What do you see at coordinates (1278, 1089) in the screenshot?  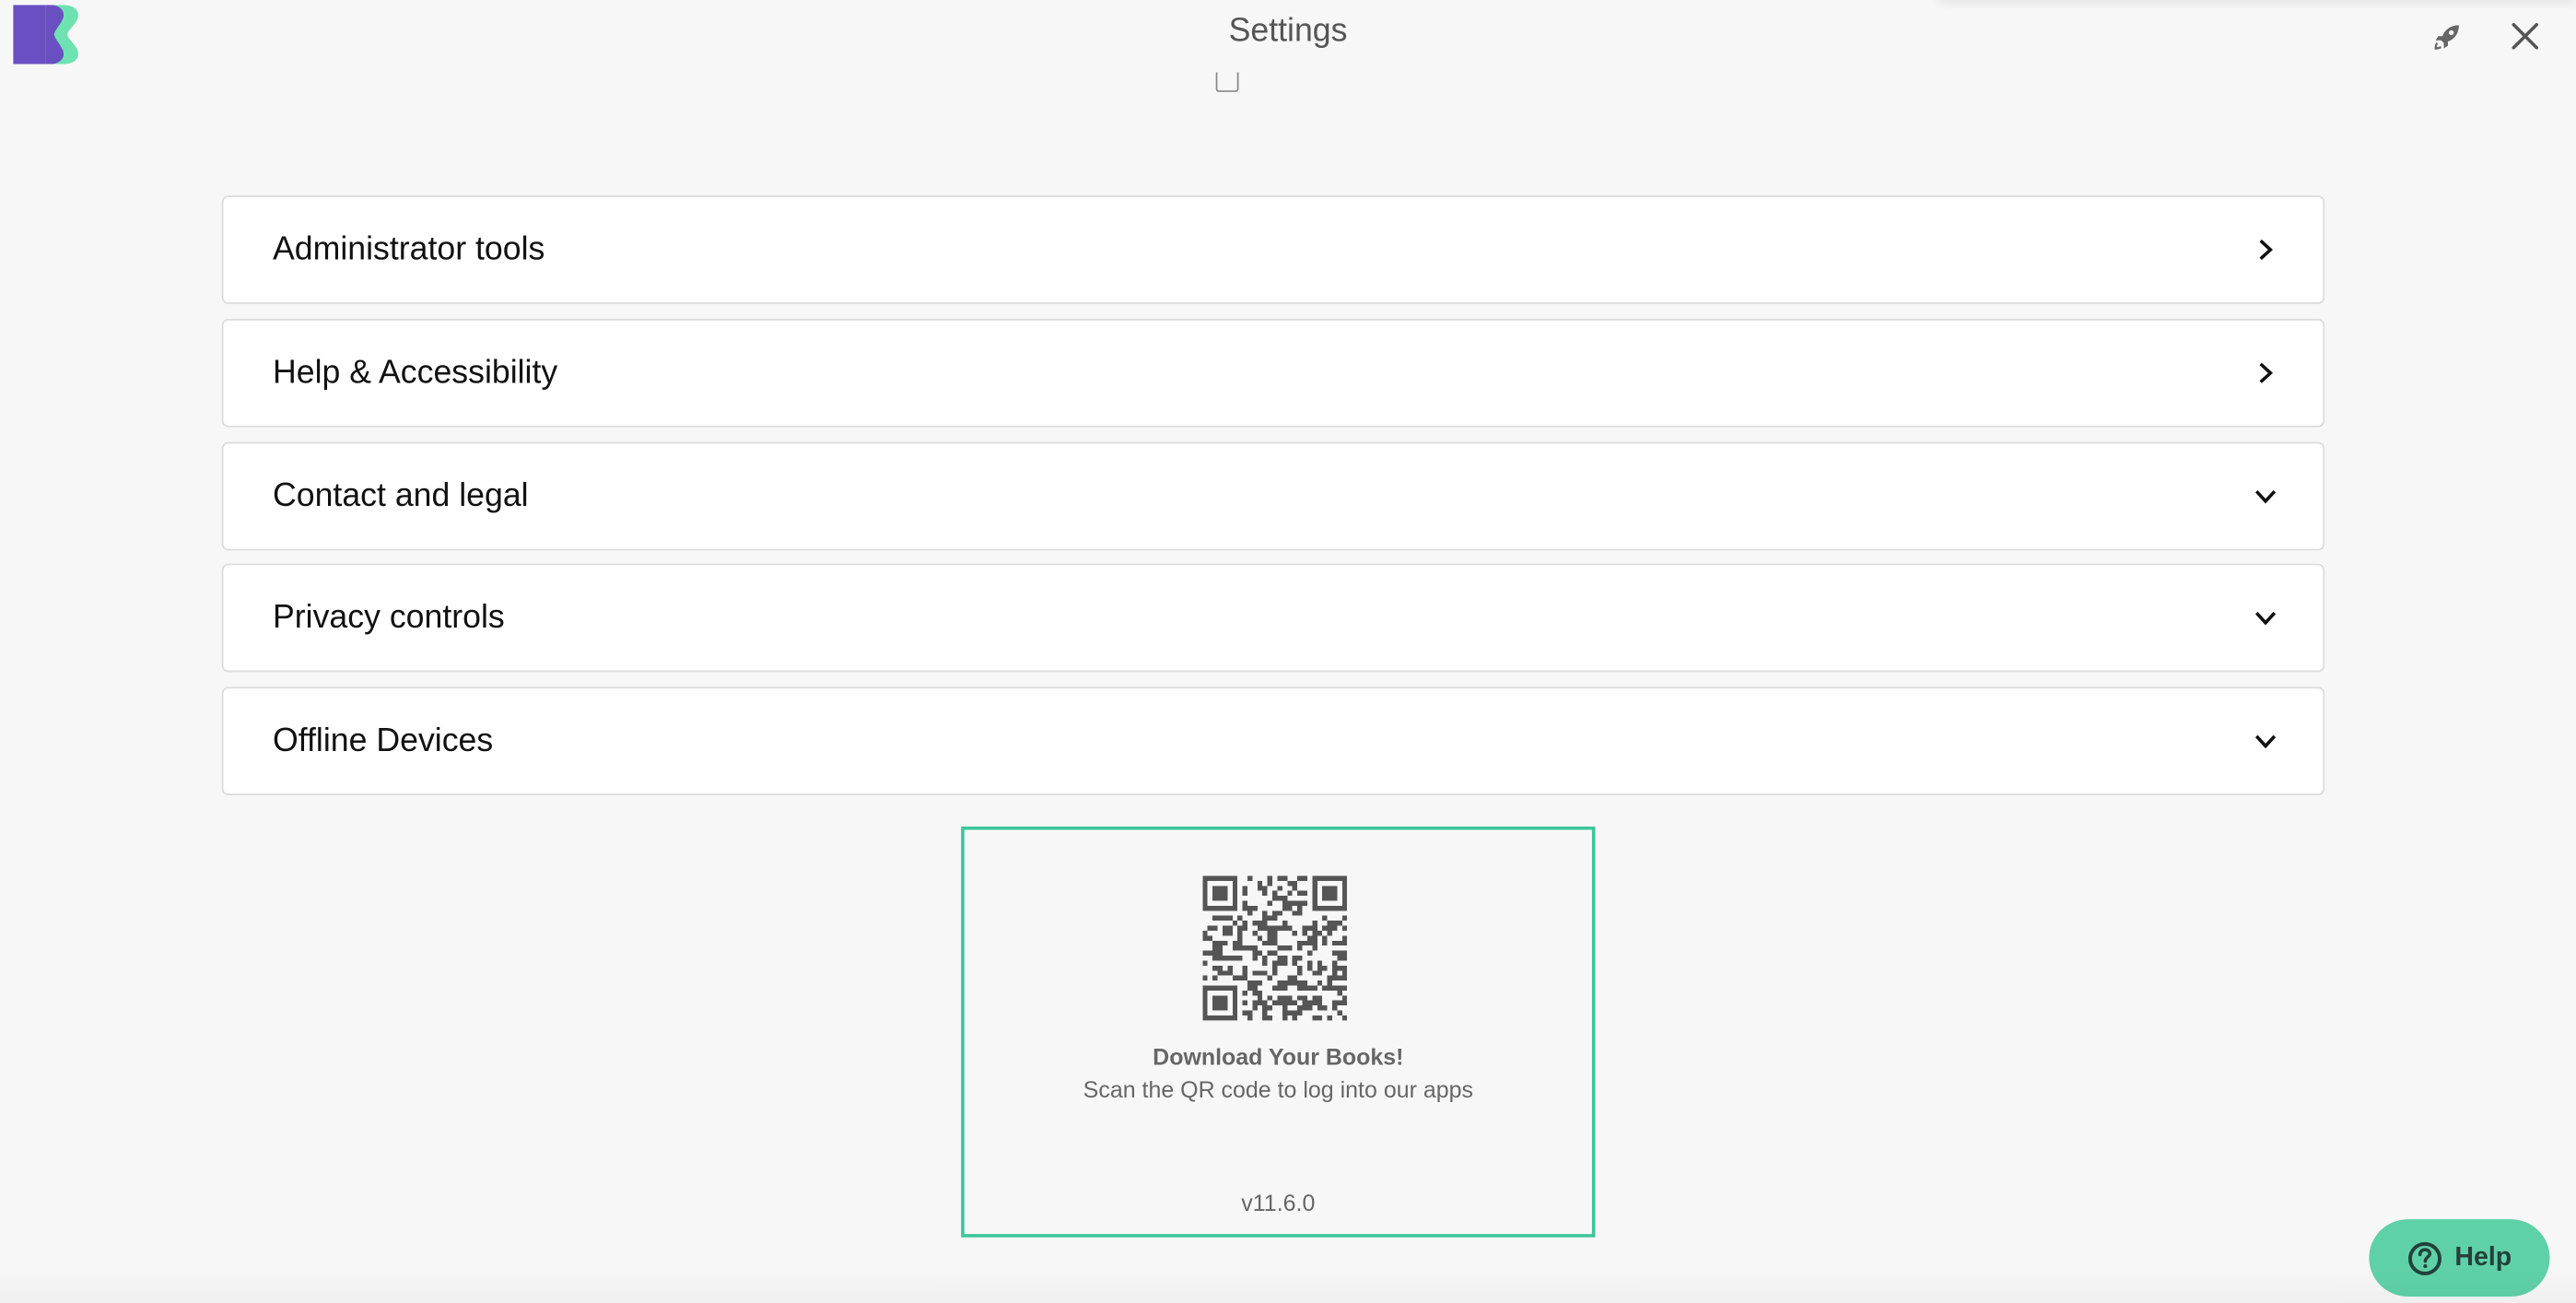 I see `qr-card-subtitle: Scan the QR code to log into our apps` at bounding box center [1278, 1089].